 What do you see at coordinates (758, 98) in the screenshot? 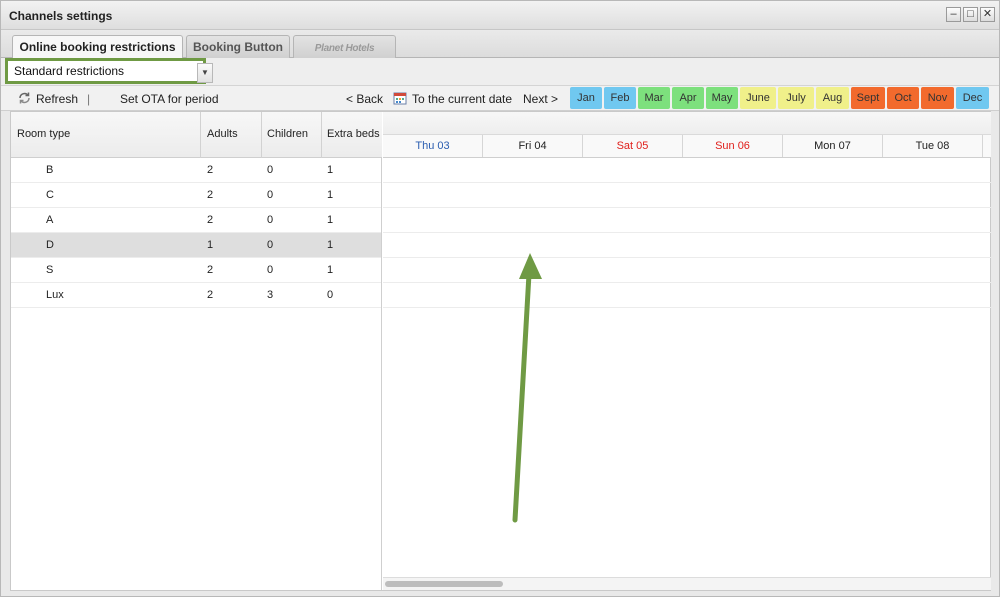
I see `month-button-june: June` at bounding box center [758, 98].